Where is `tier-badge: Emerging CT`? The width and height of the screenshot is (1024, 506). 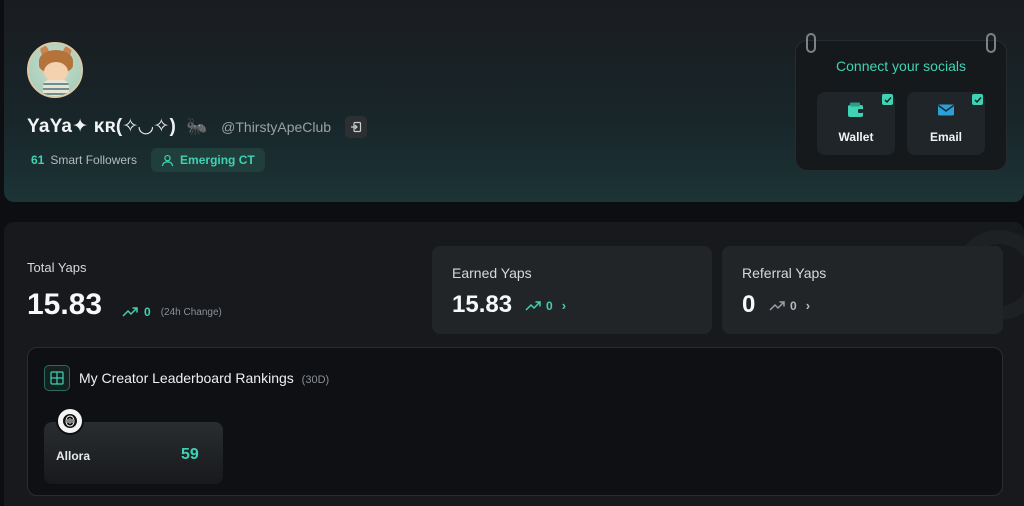 tier-badge: Emerging CT is located at coordinates (208, 160).